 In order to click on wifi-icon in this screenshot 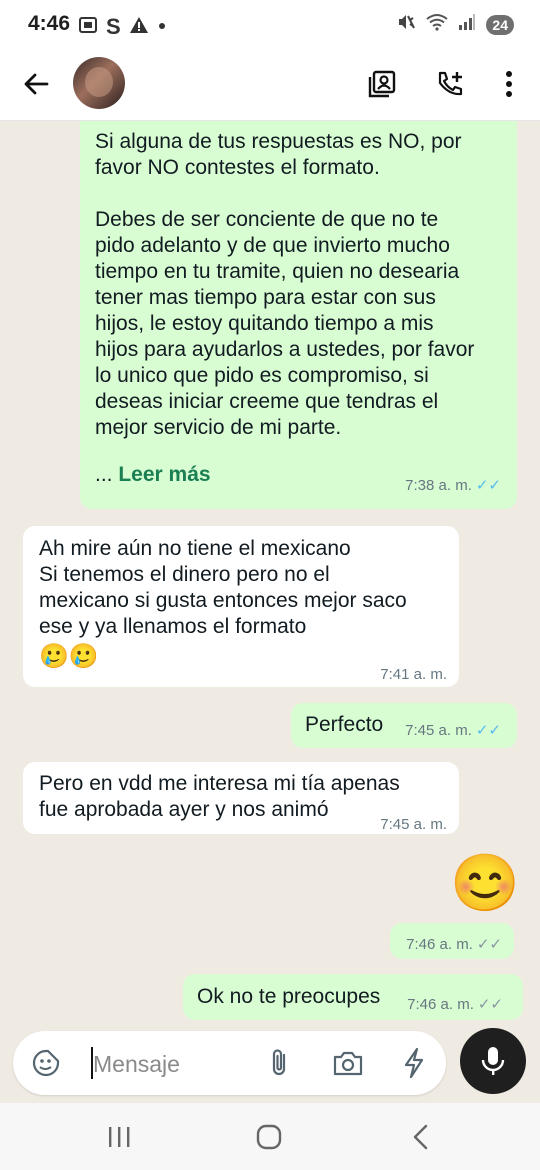, I will do `click(437, 24)`.